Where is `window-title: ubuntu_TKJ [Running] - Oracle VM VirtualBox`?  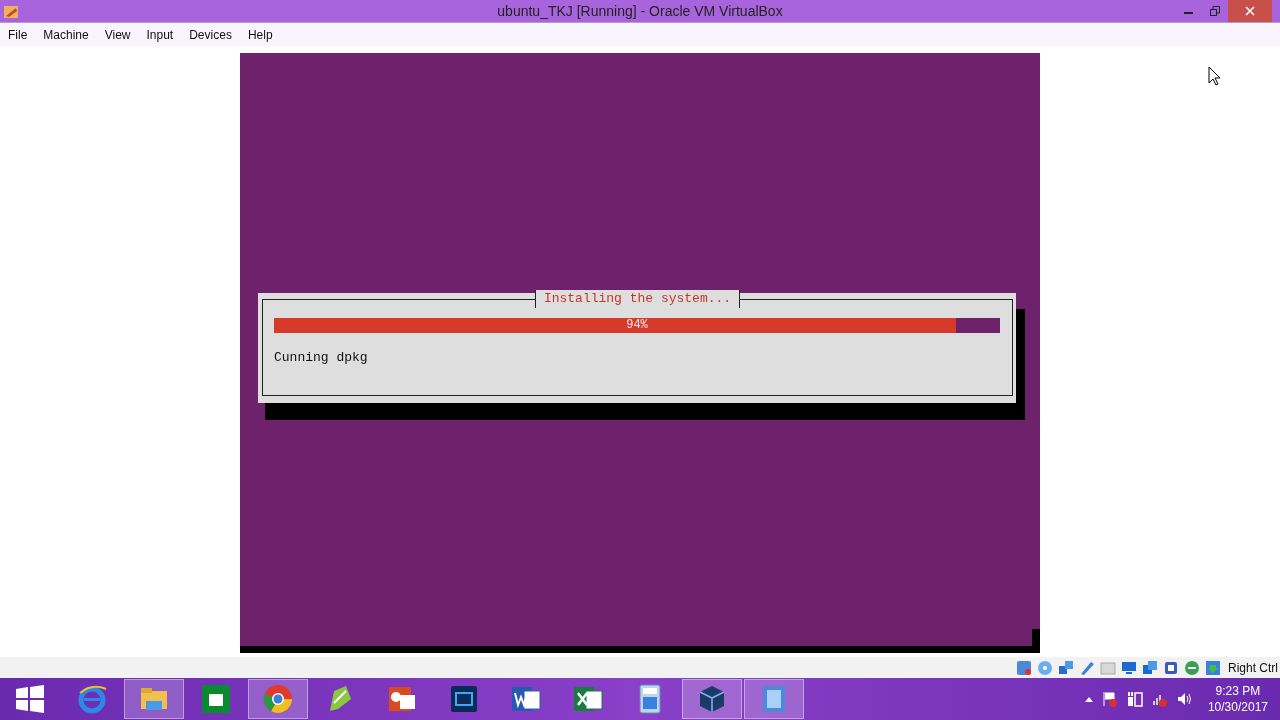
window-title: ubuntu_TKJ [Running] - Oracle VM VirtualBox is located at coordinates (640, 11).